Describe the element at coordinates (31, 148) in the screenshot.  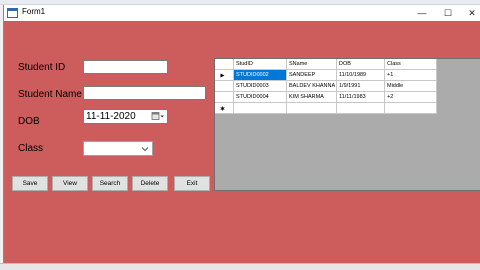
I see `class-label: Class` at that location.